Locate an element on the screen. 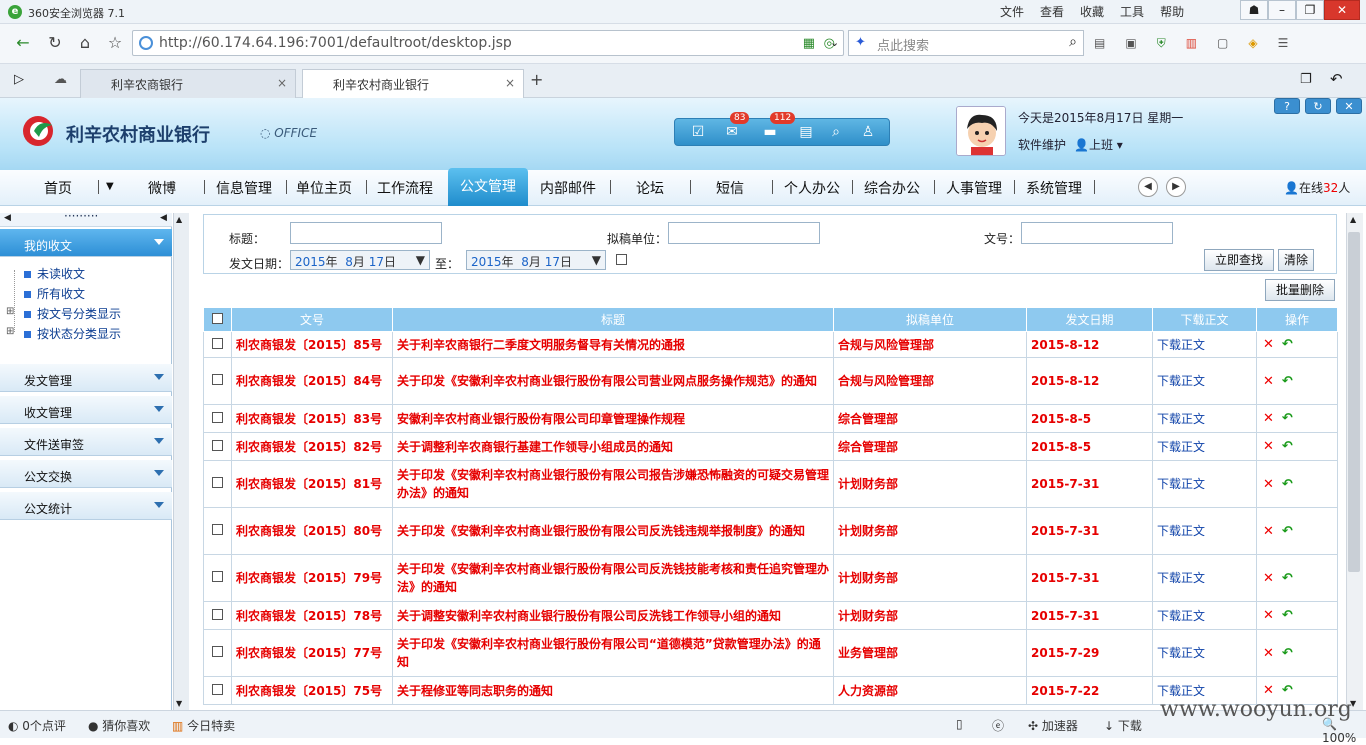 This screenshot has height=745, width=1366. title-cell: 关于调整安徽利辛农村商业银行股份有限公司反洗钱工作领导小组的通知 is located at coordinates (613, 615).